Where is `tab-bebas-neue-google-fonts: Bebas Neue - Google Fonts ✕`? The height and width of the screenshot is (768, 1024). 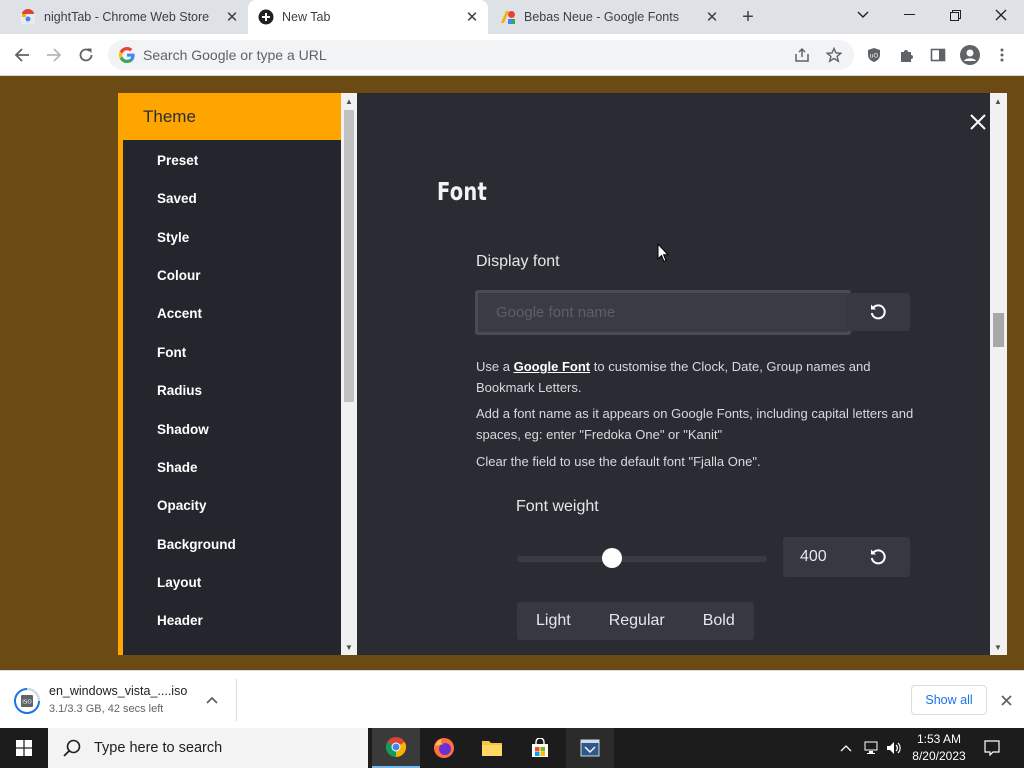
tab-bebas-neue-google-fonts: Bebas Neue - Google Fonts ✕ is located at coordinates (608, 17).